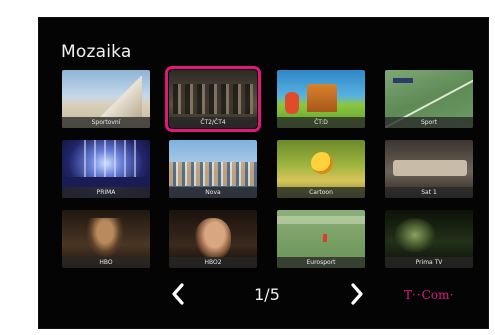 The width and height of the screenshot is (495, 335). Describe the element at coordinates (106, 192) in the screenshot. I see `channel-label: PRIMA` at that location.